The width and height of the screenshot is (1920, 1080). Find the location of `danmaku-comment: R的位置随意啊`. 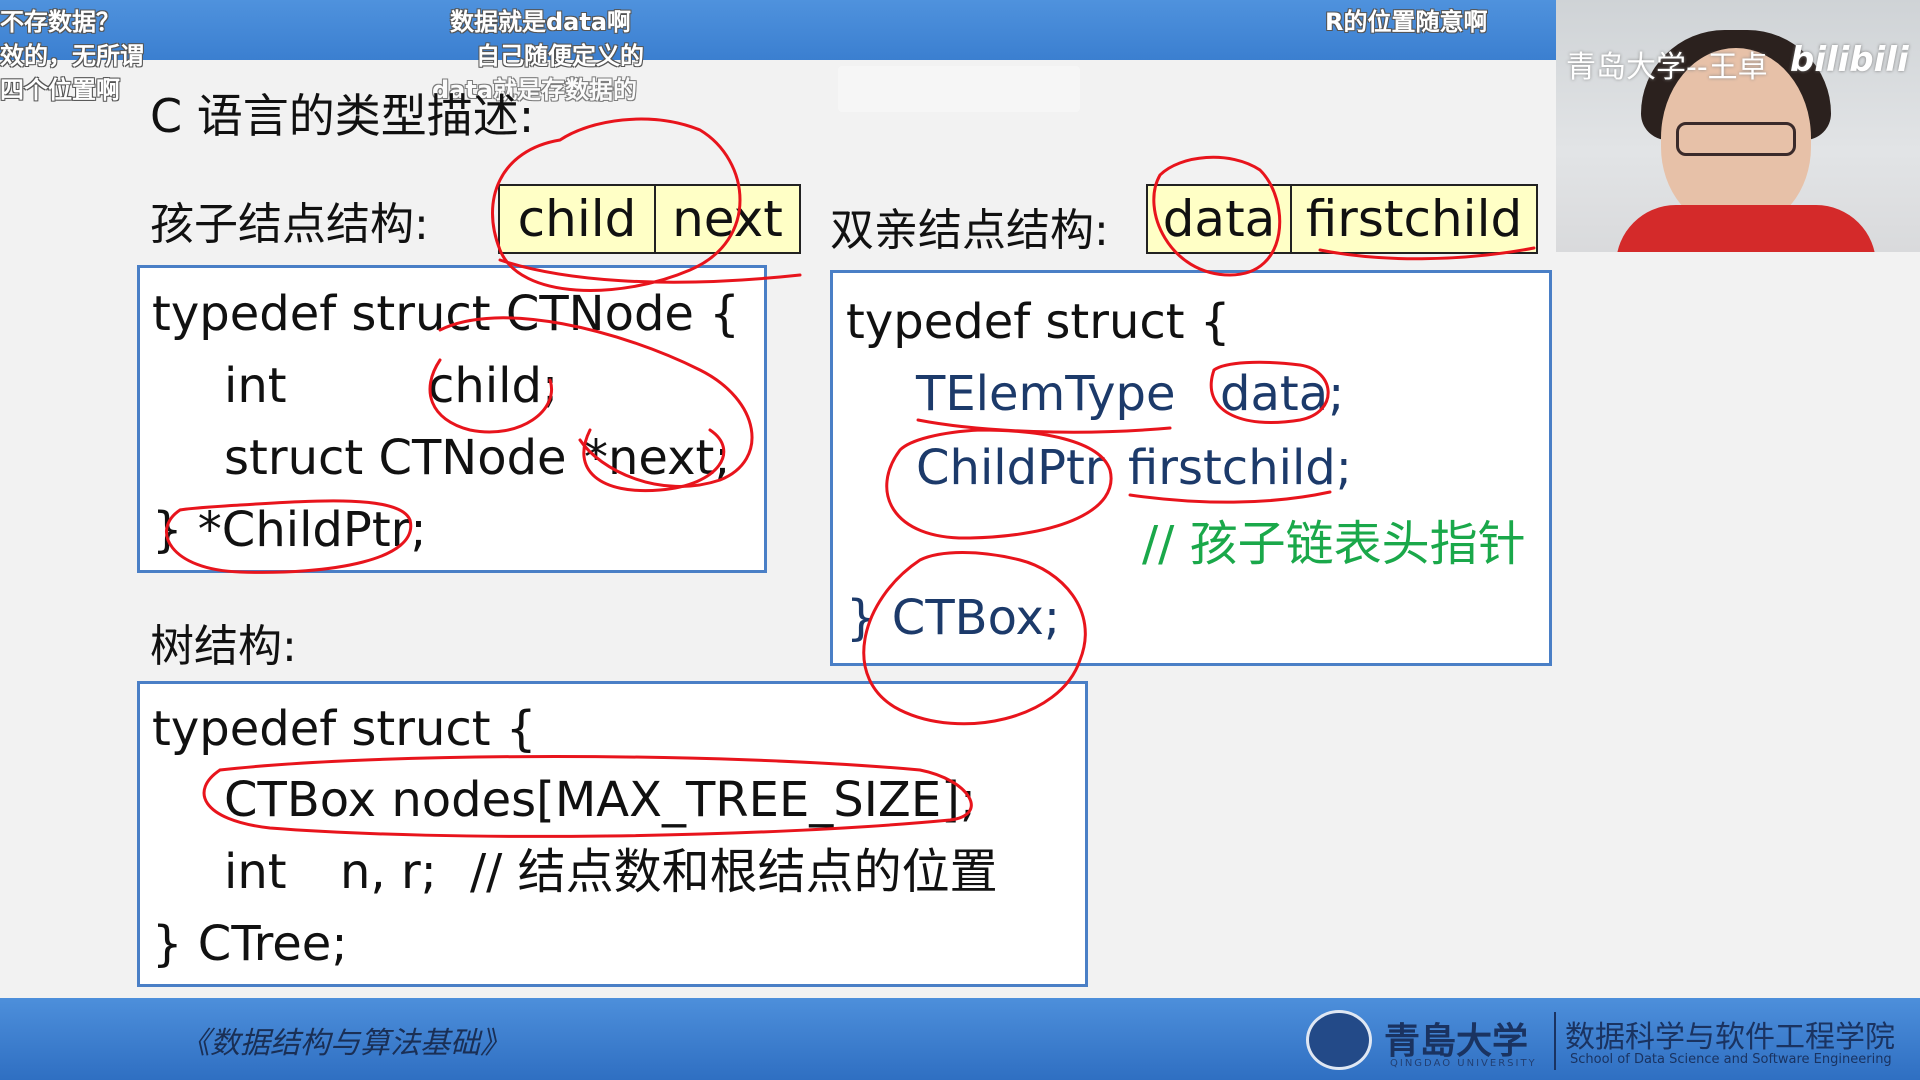

danmaku-comment: R的位置随意啊 is located at coordinates (1406, 22).